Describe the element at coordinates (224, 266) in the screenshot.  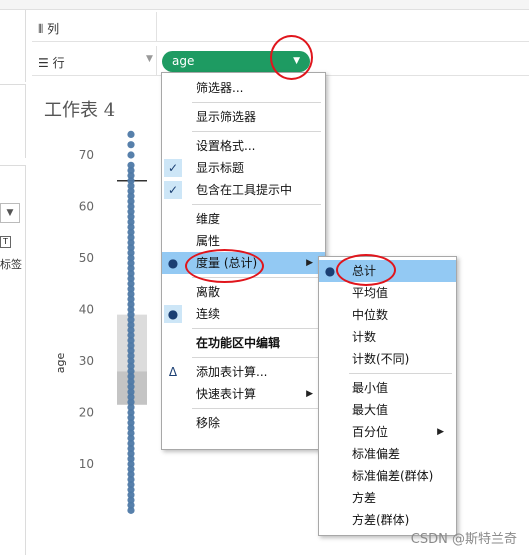
I see `annotation-circle-measure` at that location.